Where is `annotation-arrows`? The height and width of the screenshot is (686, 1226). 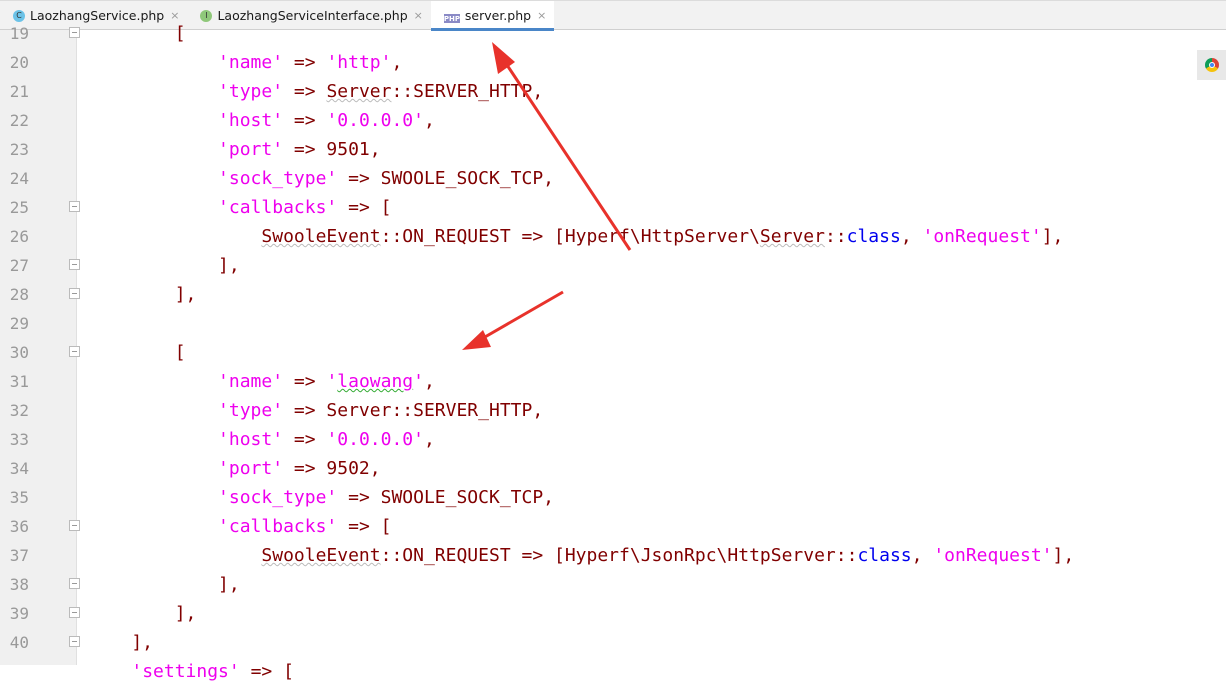
annotation-arrows is located at coordinates (547, 196).